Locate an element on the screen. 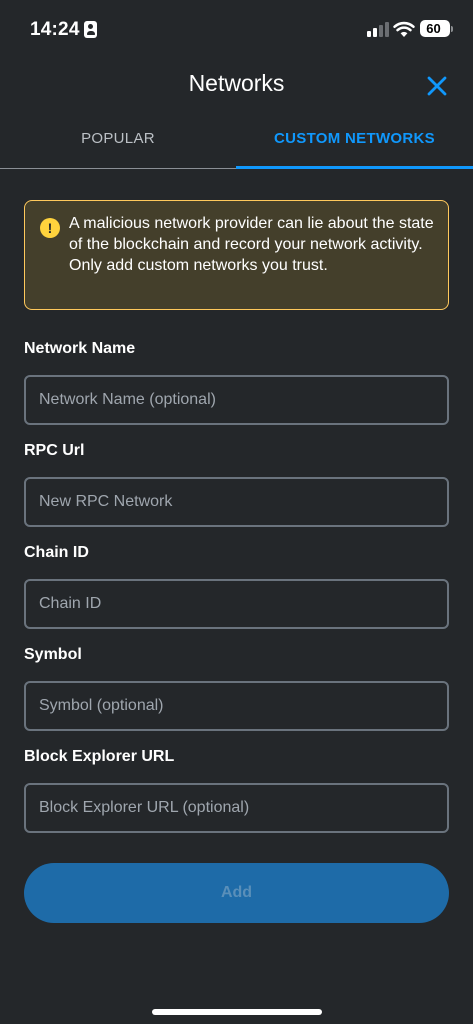 Image resolution: width=473 pixels, height=1024 pixels. warning-icon is located at coordinates (50, 228).